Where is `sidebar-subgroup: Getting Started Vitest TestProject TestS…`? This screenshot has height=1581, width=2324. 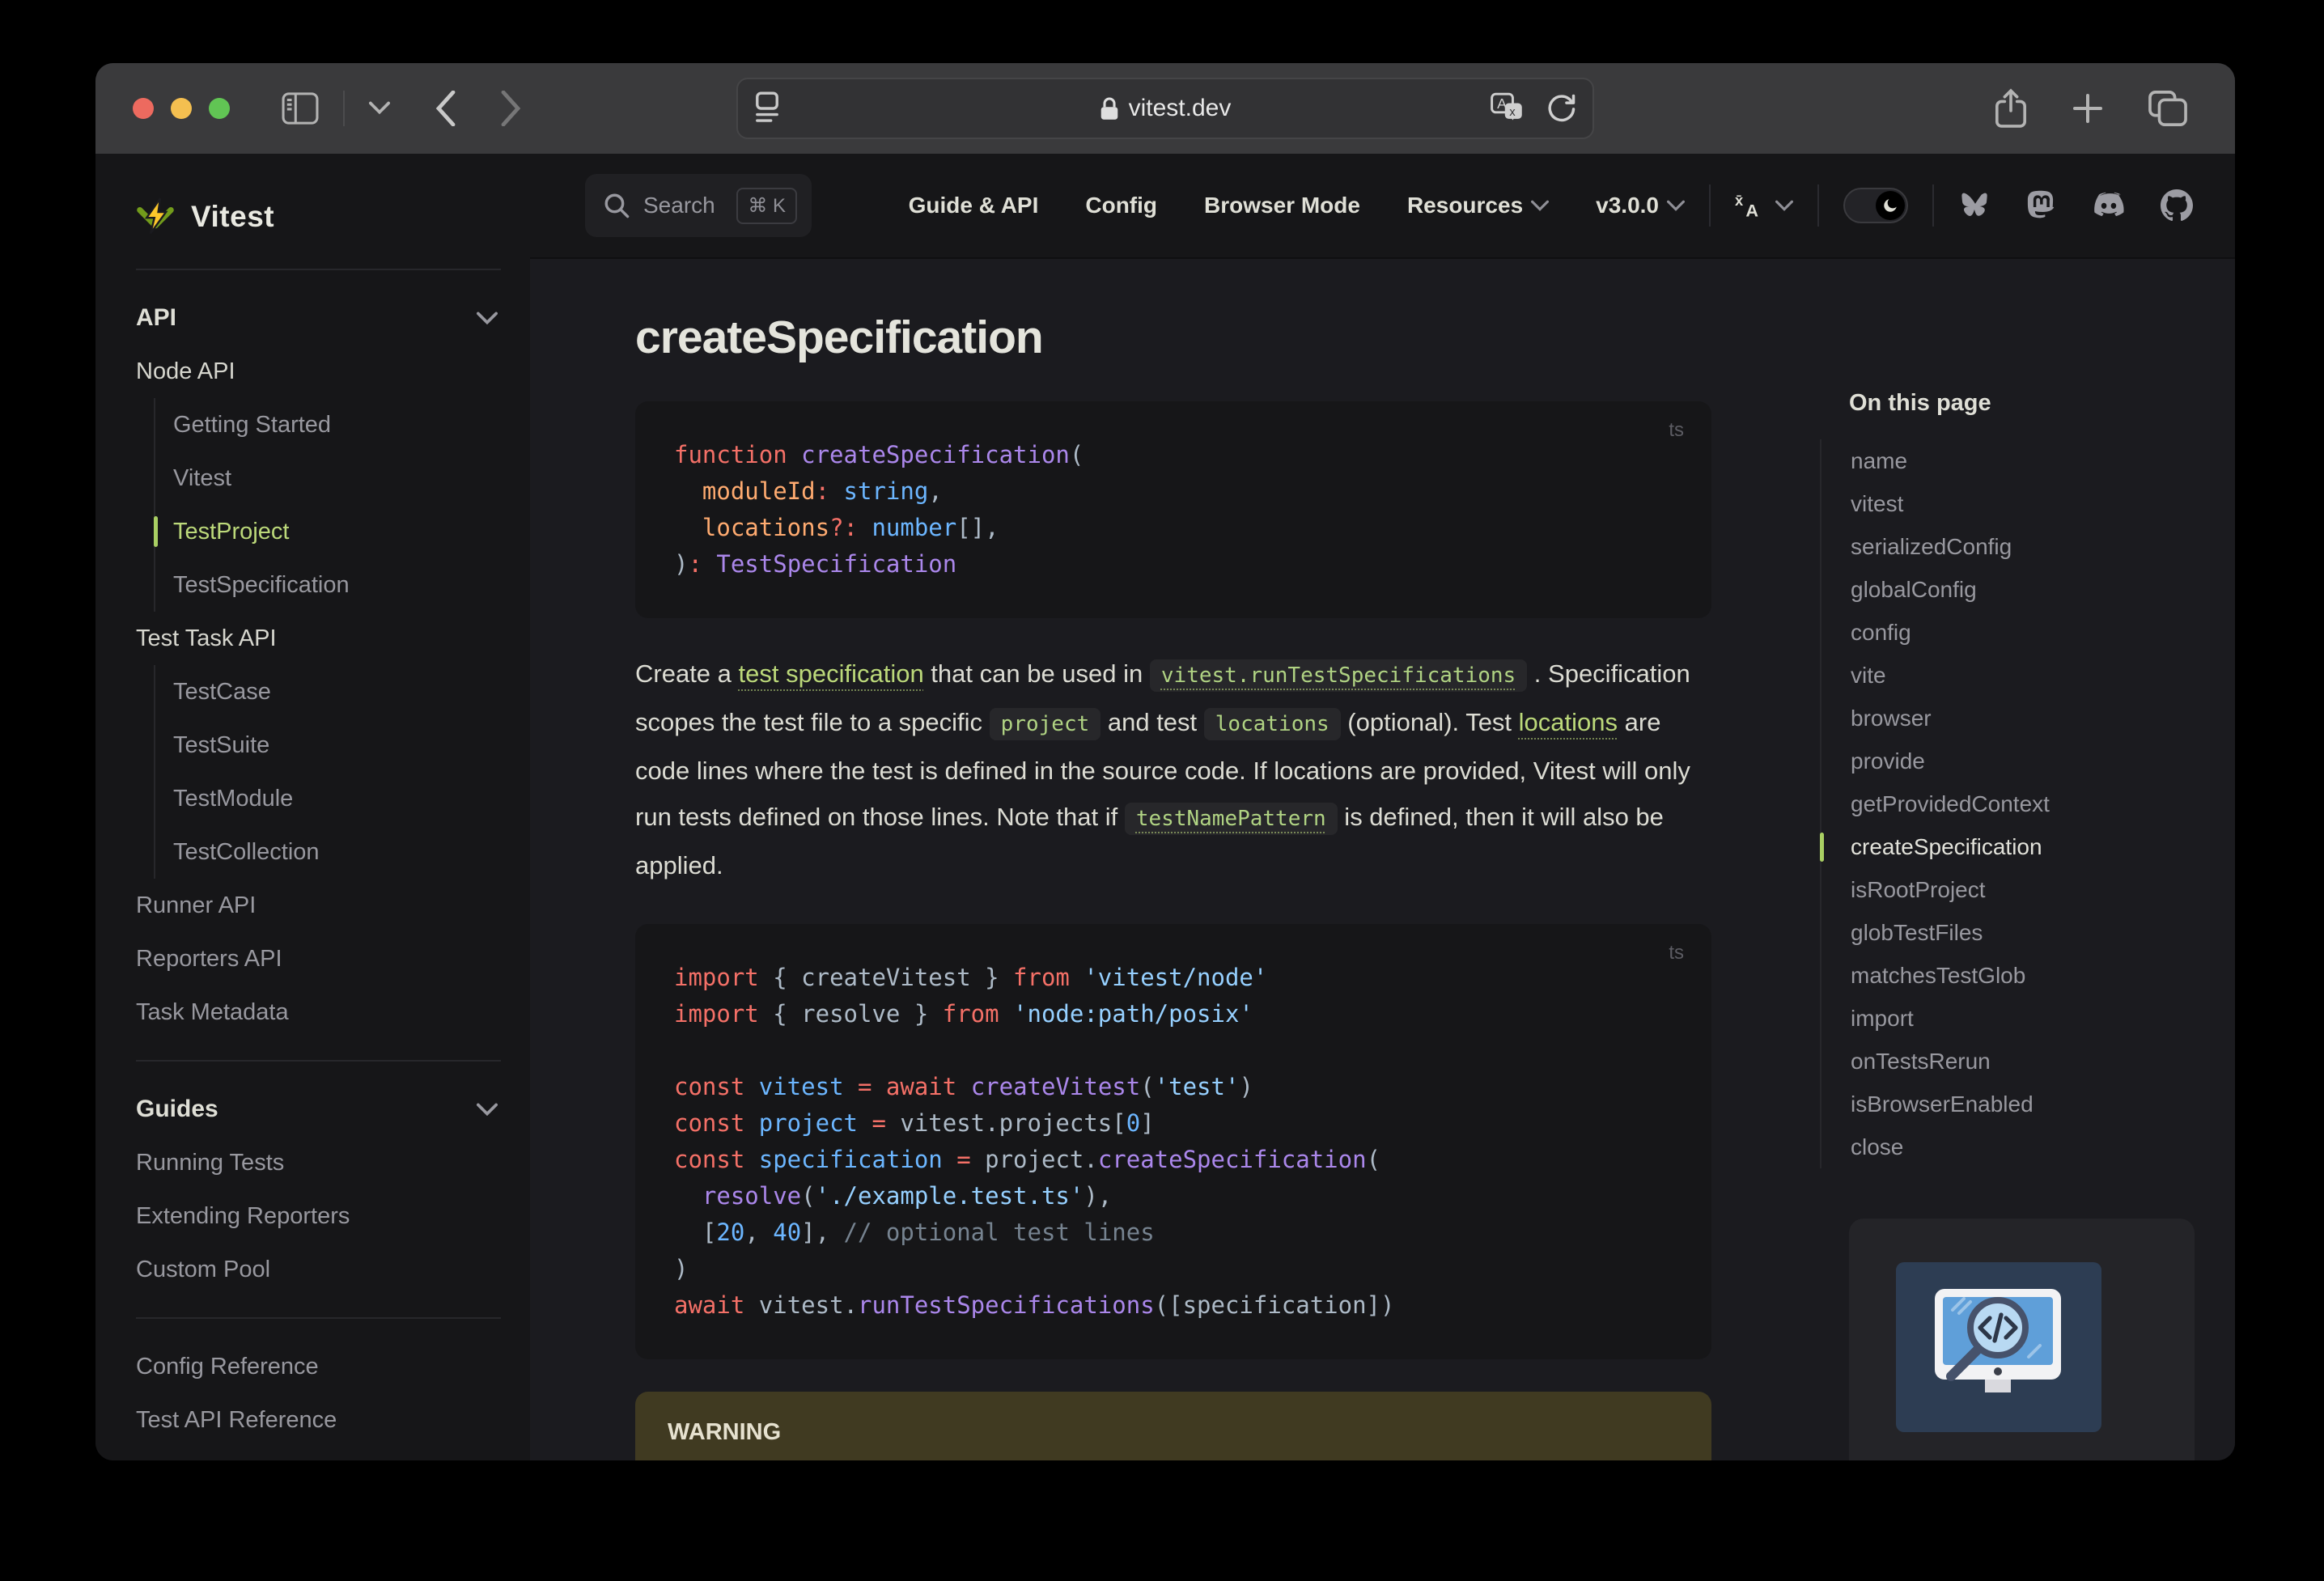 sidebar-subgroup: Getting Started Vitest TestProject TestS… is located at coordinates (327, 505).